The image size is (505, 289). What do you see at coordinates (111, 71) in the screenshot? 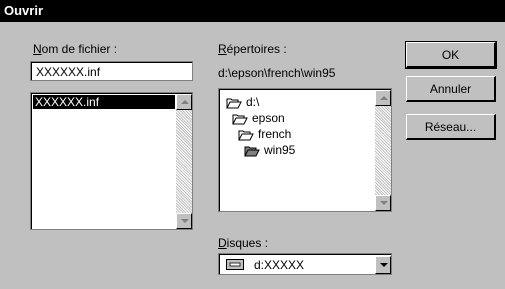
I see `filename-input: XXXXXX.inf` at bounding box center [111, 71].